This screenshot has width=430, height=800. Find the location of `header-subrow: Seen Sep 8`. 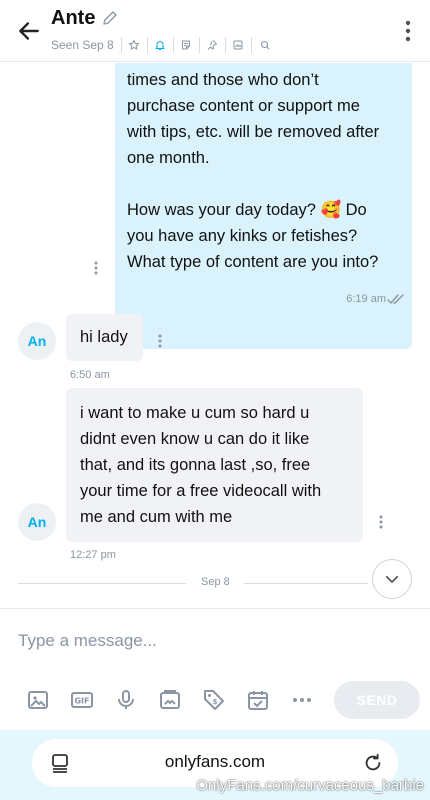

header-subrow: Seen Sep 8 is located at coordinates (164, 45).